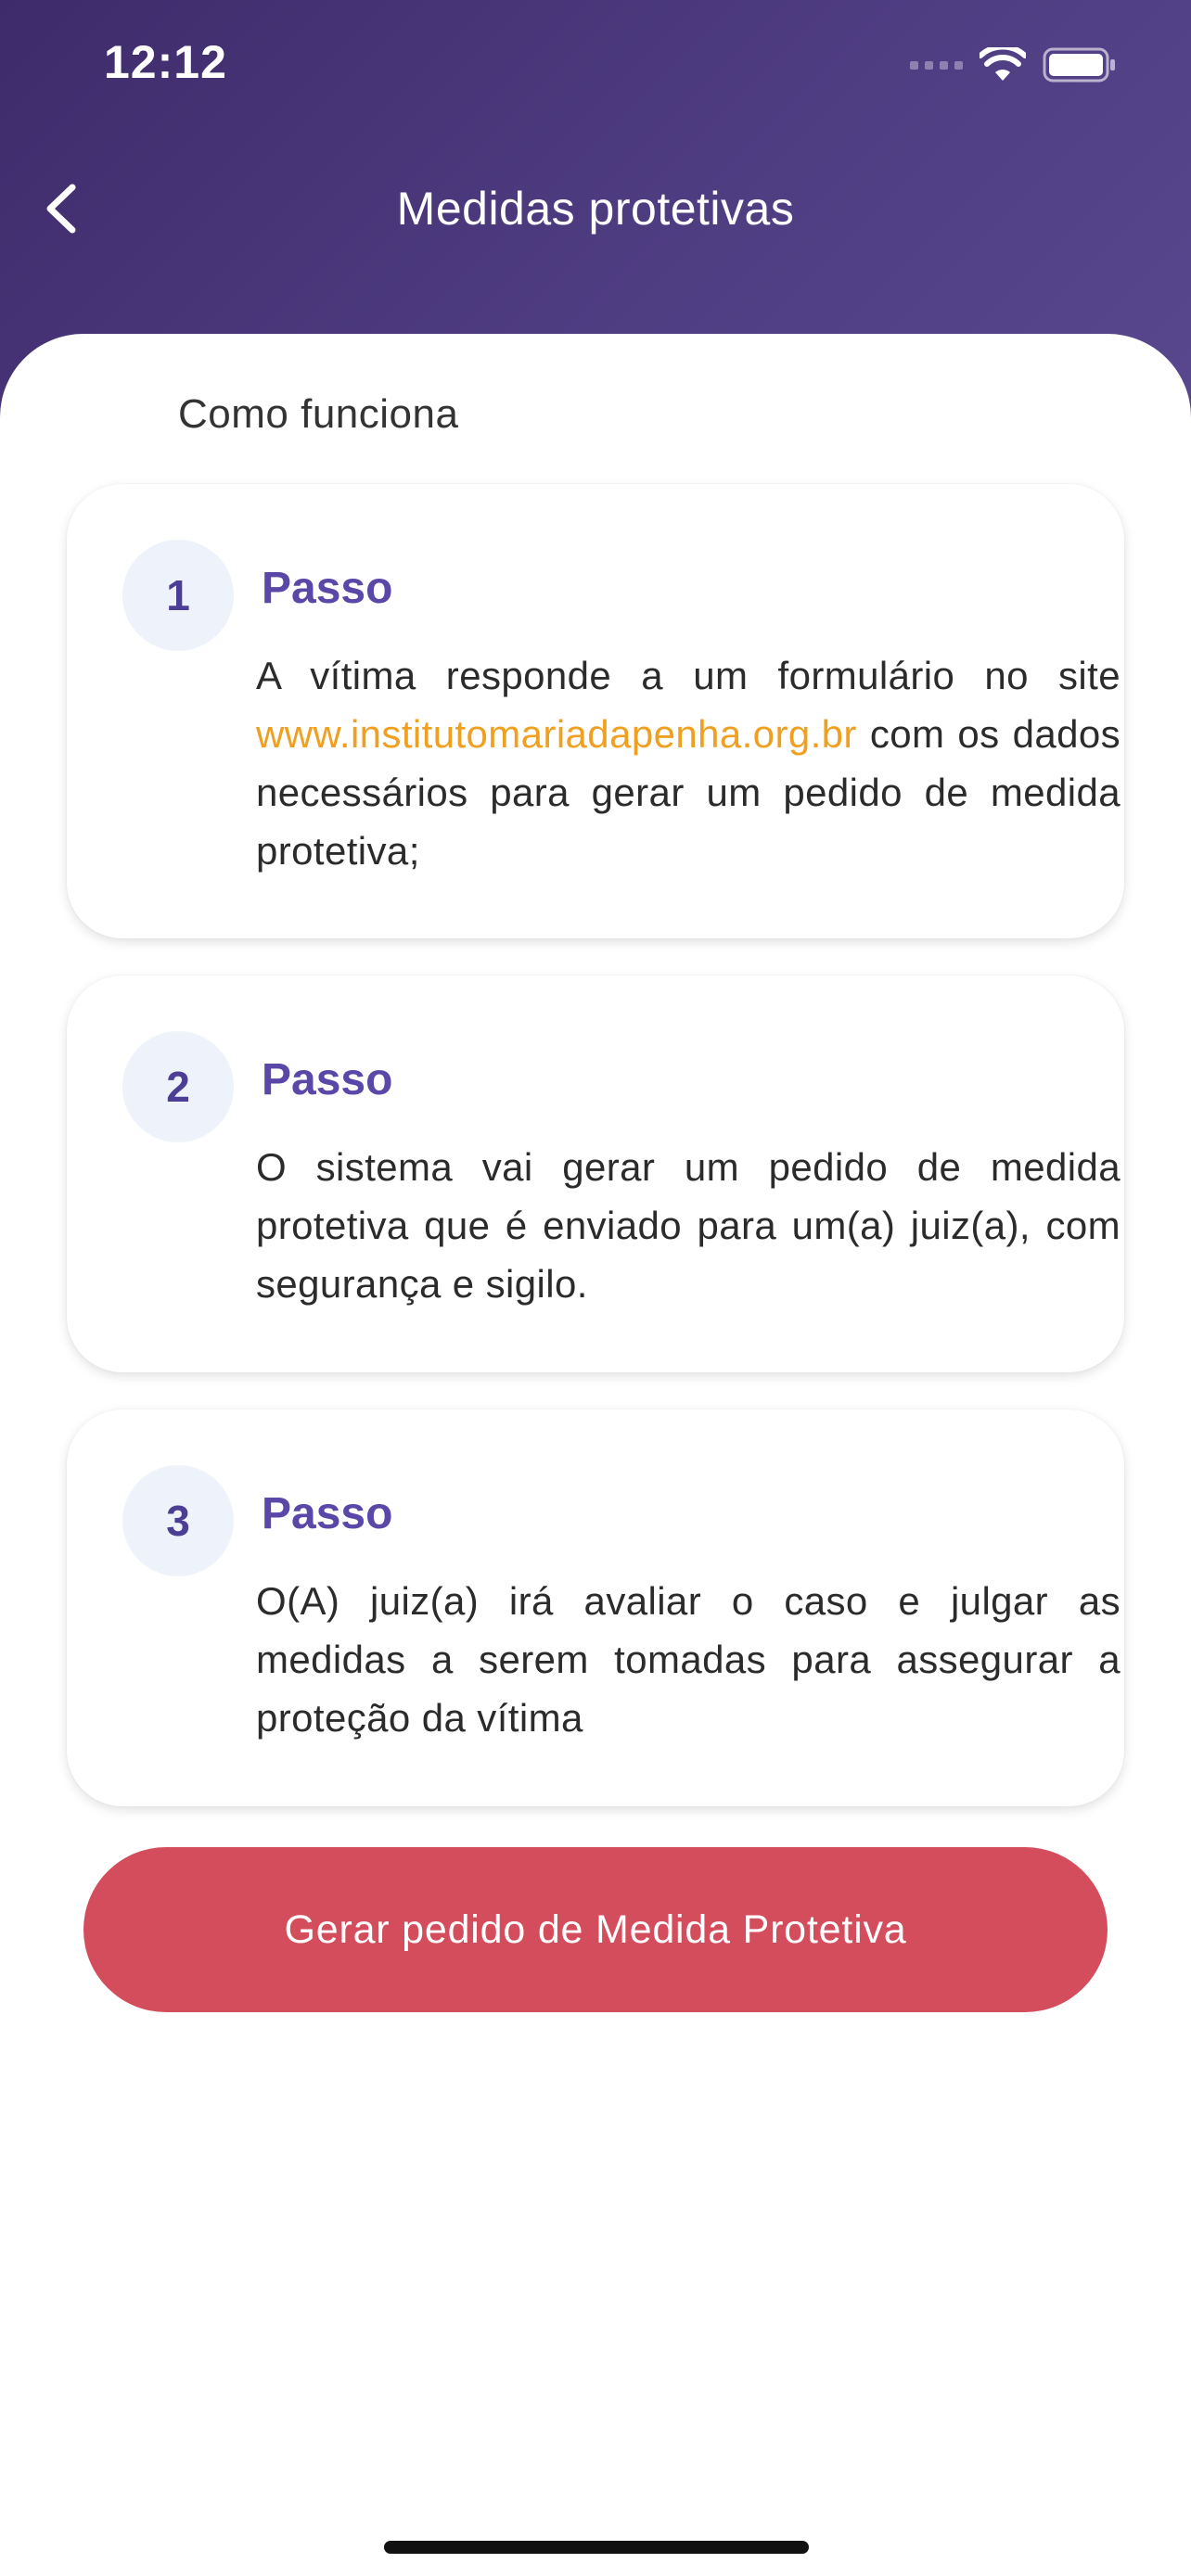 Image resolution: width=1191 pixels, height=2576 pixels. Describe the element at coordinates (595, 209) in the screenshot. I see `page-title: Medidas protetivas` at that location.